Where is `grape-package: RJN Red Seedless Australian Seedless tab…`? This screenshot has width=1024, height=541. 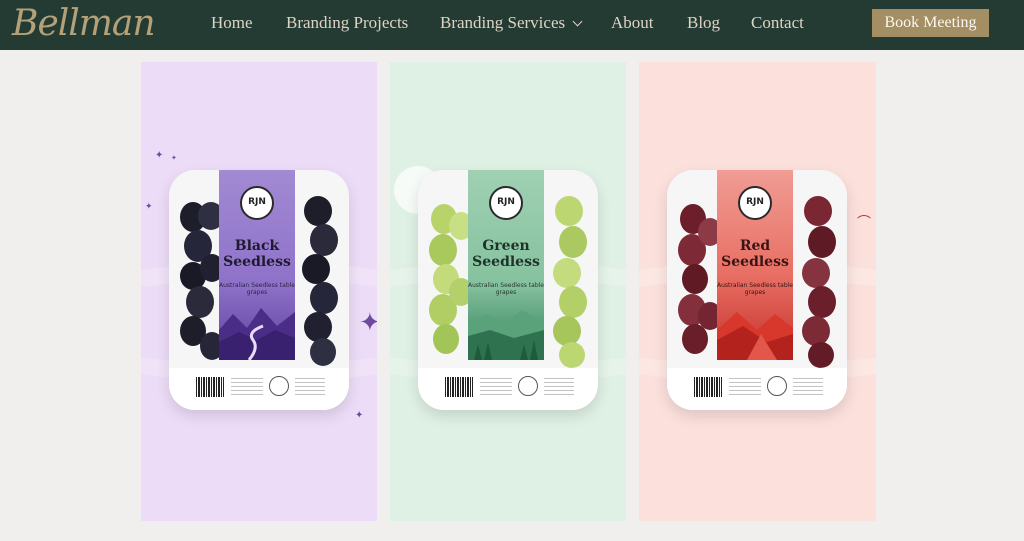 grape-package: RJN Red Seedless Australian Seedless tab… is located at coordinates (757, 290).